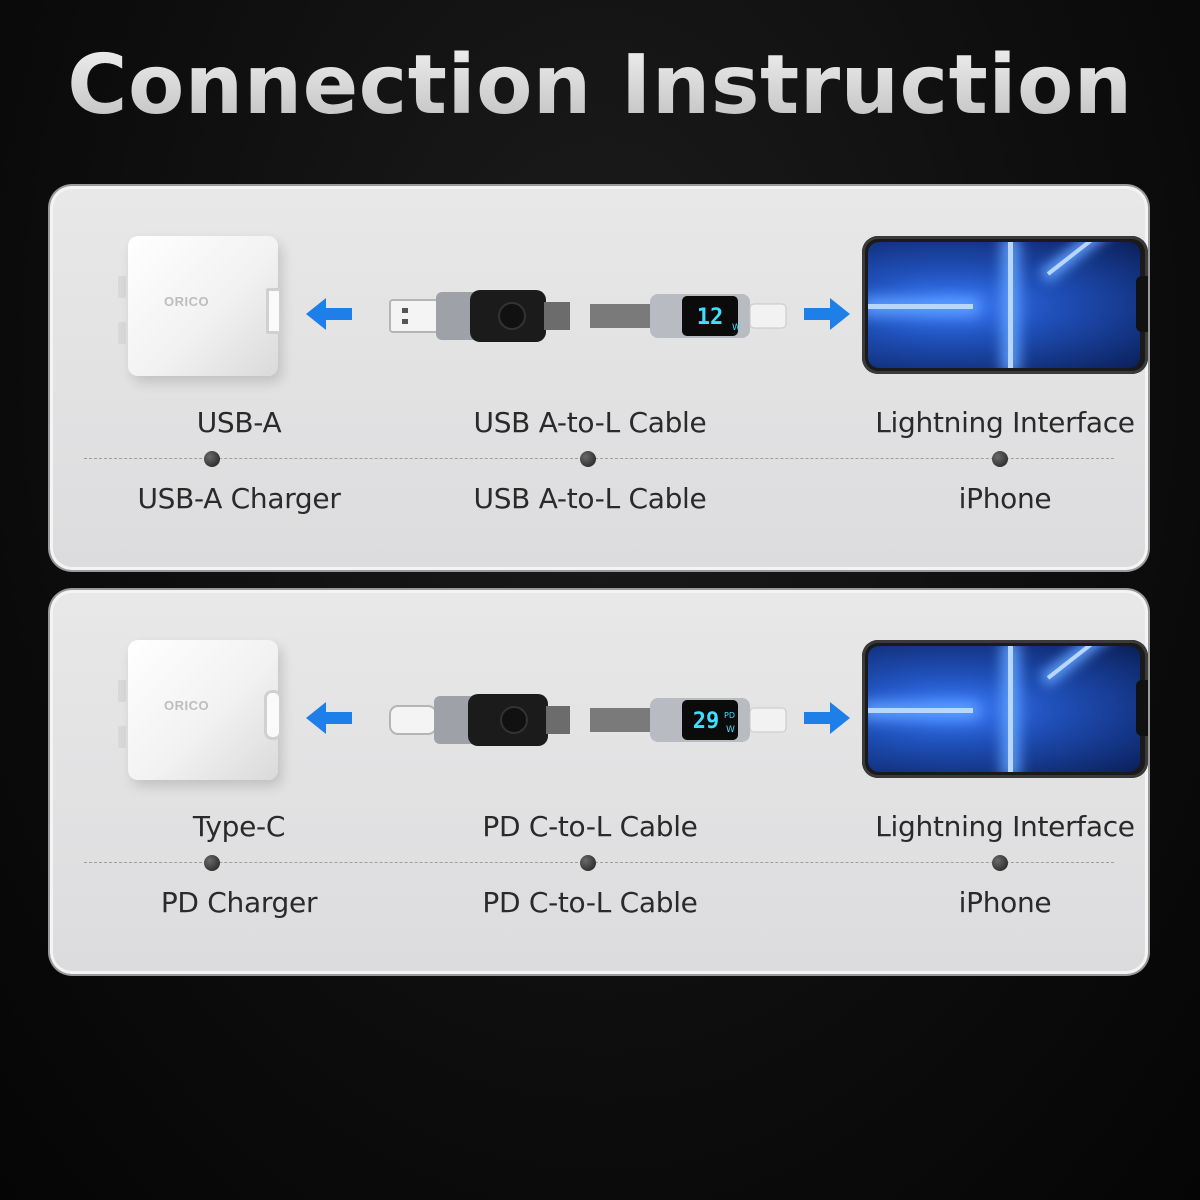 This screenshot has width=1200, height=1200. I want to click on page-title: Connection Instruction, so click(600, 85).